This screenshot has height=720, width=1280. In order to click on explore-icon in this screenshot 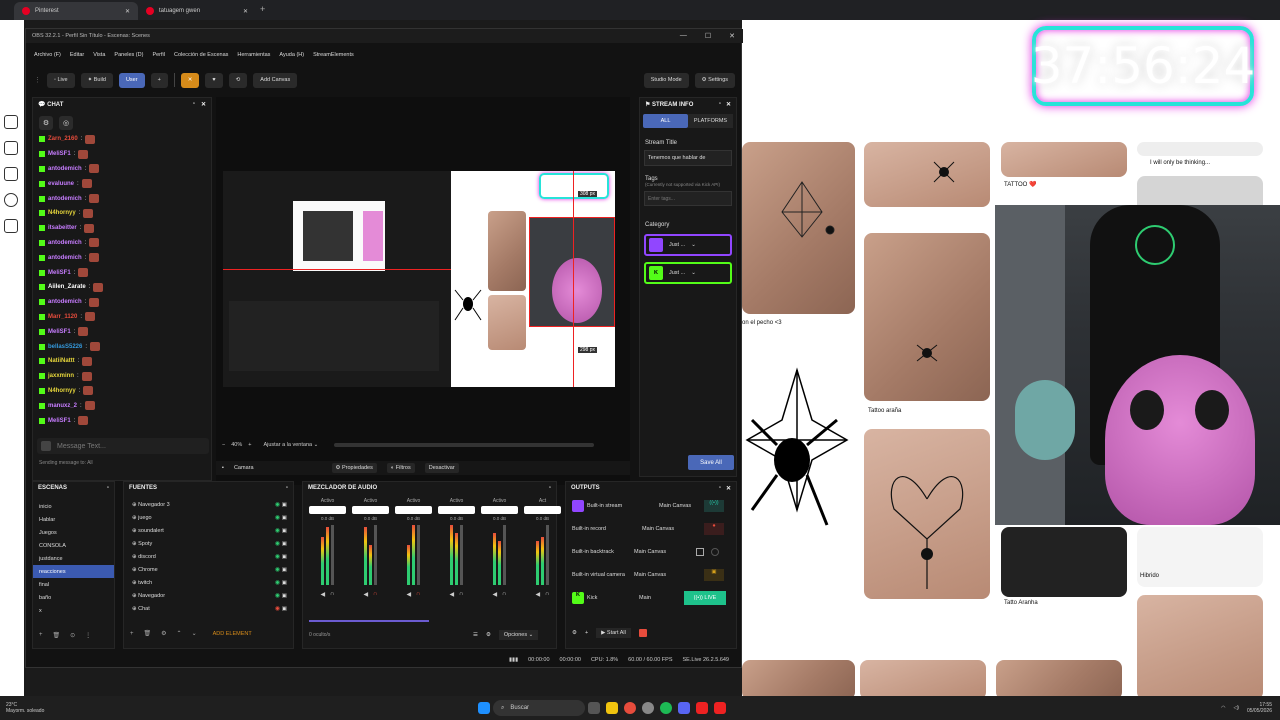, I will do `click(11, 148)`.